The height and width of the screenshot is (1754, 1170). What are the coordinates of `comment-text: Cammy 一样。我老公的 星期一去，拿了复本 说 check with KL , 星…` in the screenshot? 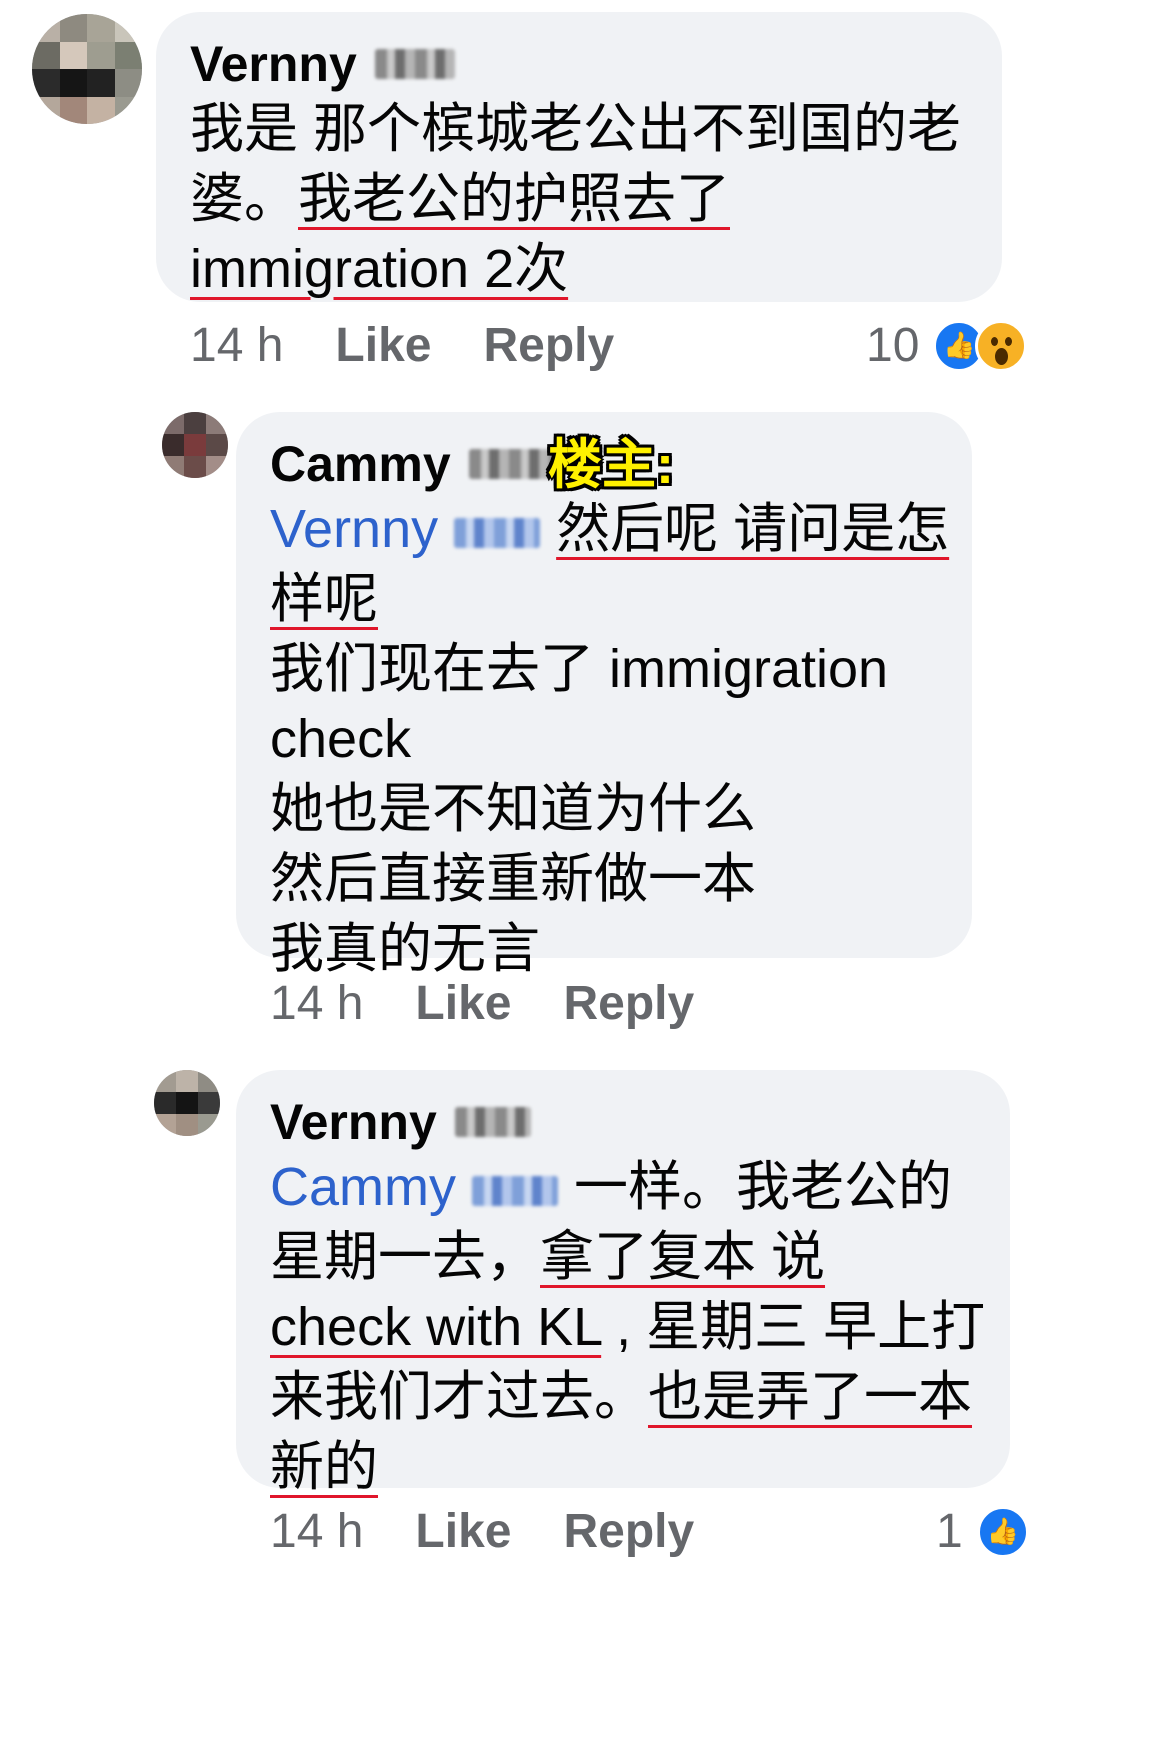 It's located at (640, 1327).